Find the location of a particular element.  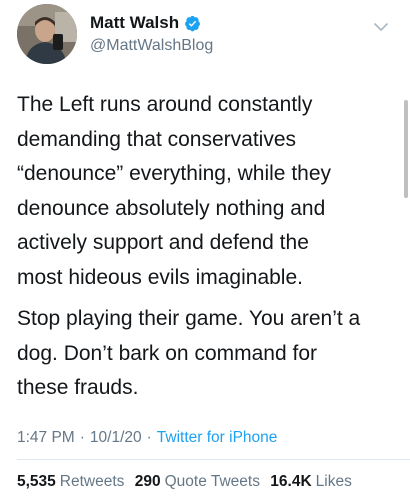

tweet-stats: 5,535 Retweets 290 Quote Tweets 16.4K Likes is located at coordinates (187, 482).